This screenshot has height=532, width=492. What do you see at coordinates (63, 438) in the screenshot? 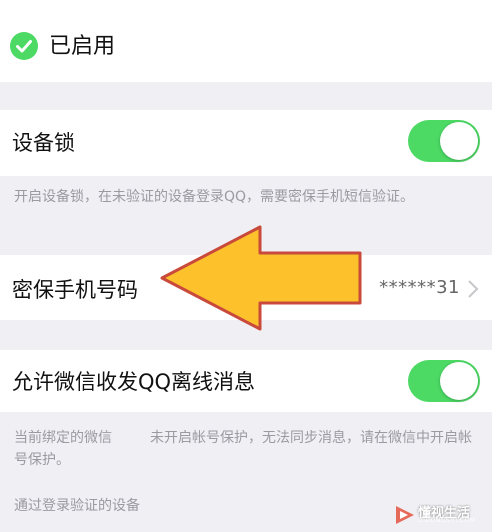
I see `wechat-hint-part1: 当前绑定的微信` at bounding box center [63, 438].